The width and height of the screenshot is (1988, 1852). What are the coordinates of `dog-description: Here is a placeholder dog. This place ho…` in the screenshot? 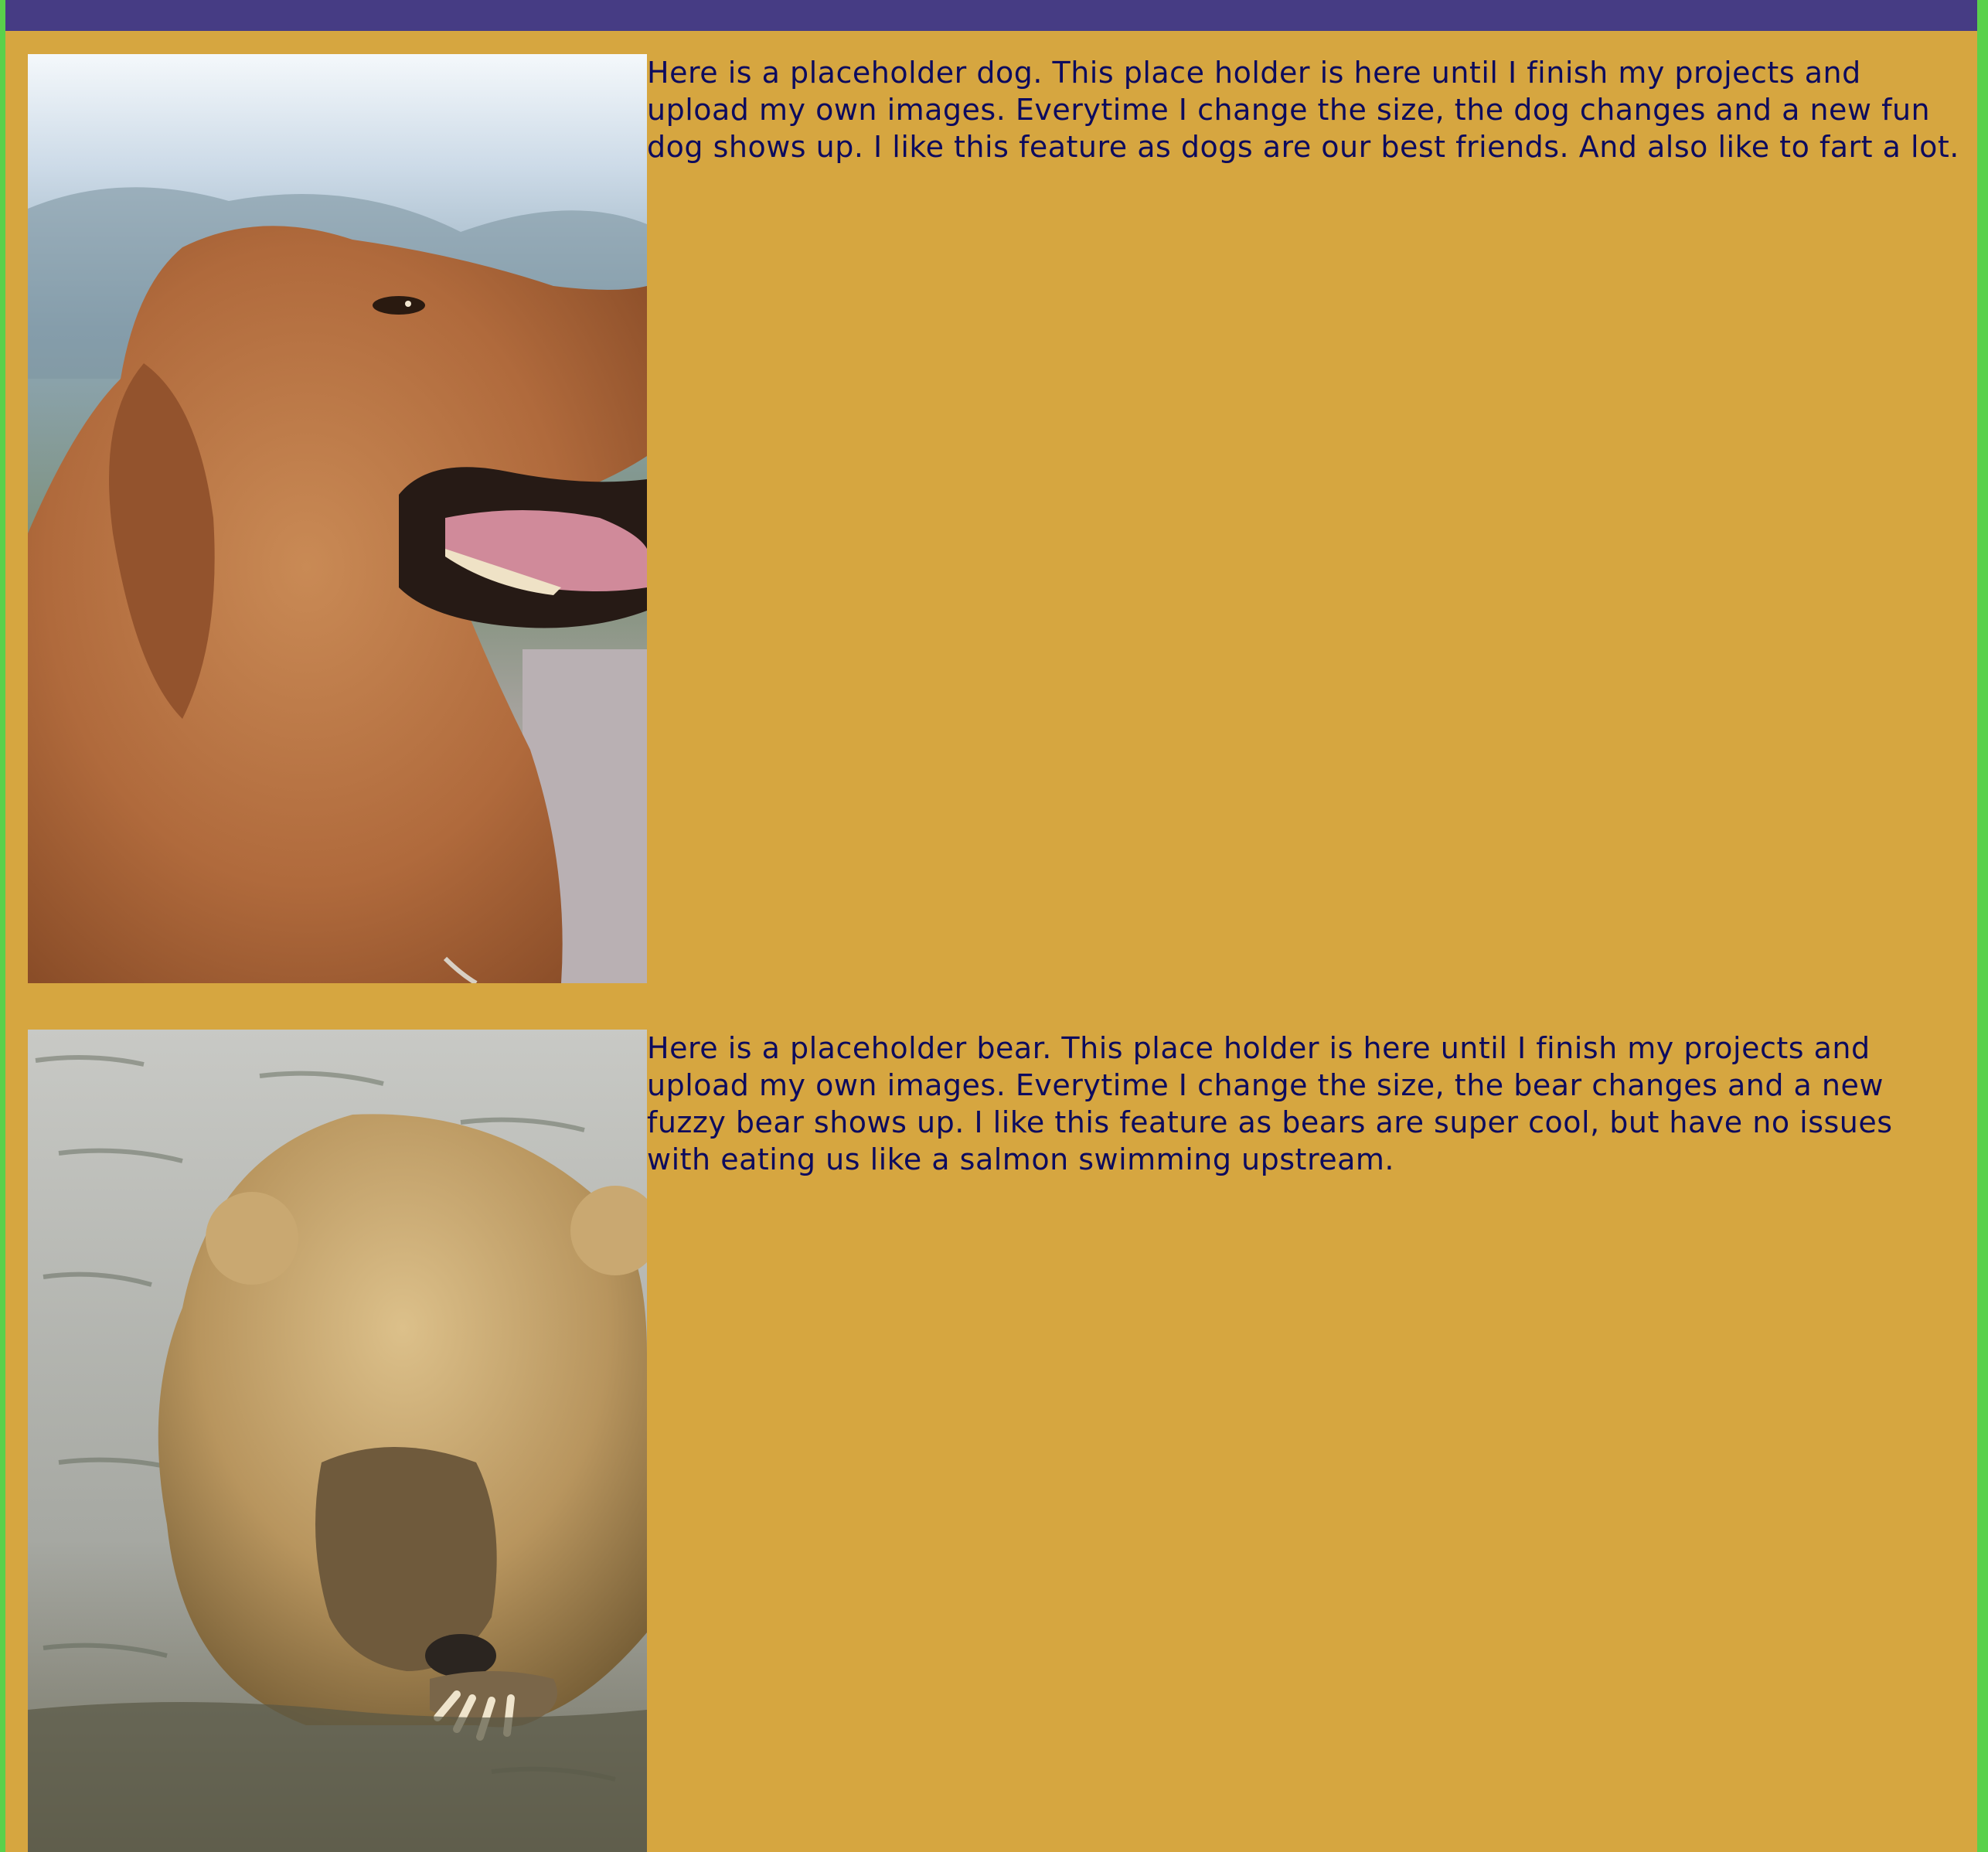 It's located at (1303, 110).